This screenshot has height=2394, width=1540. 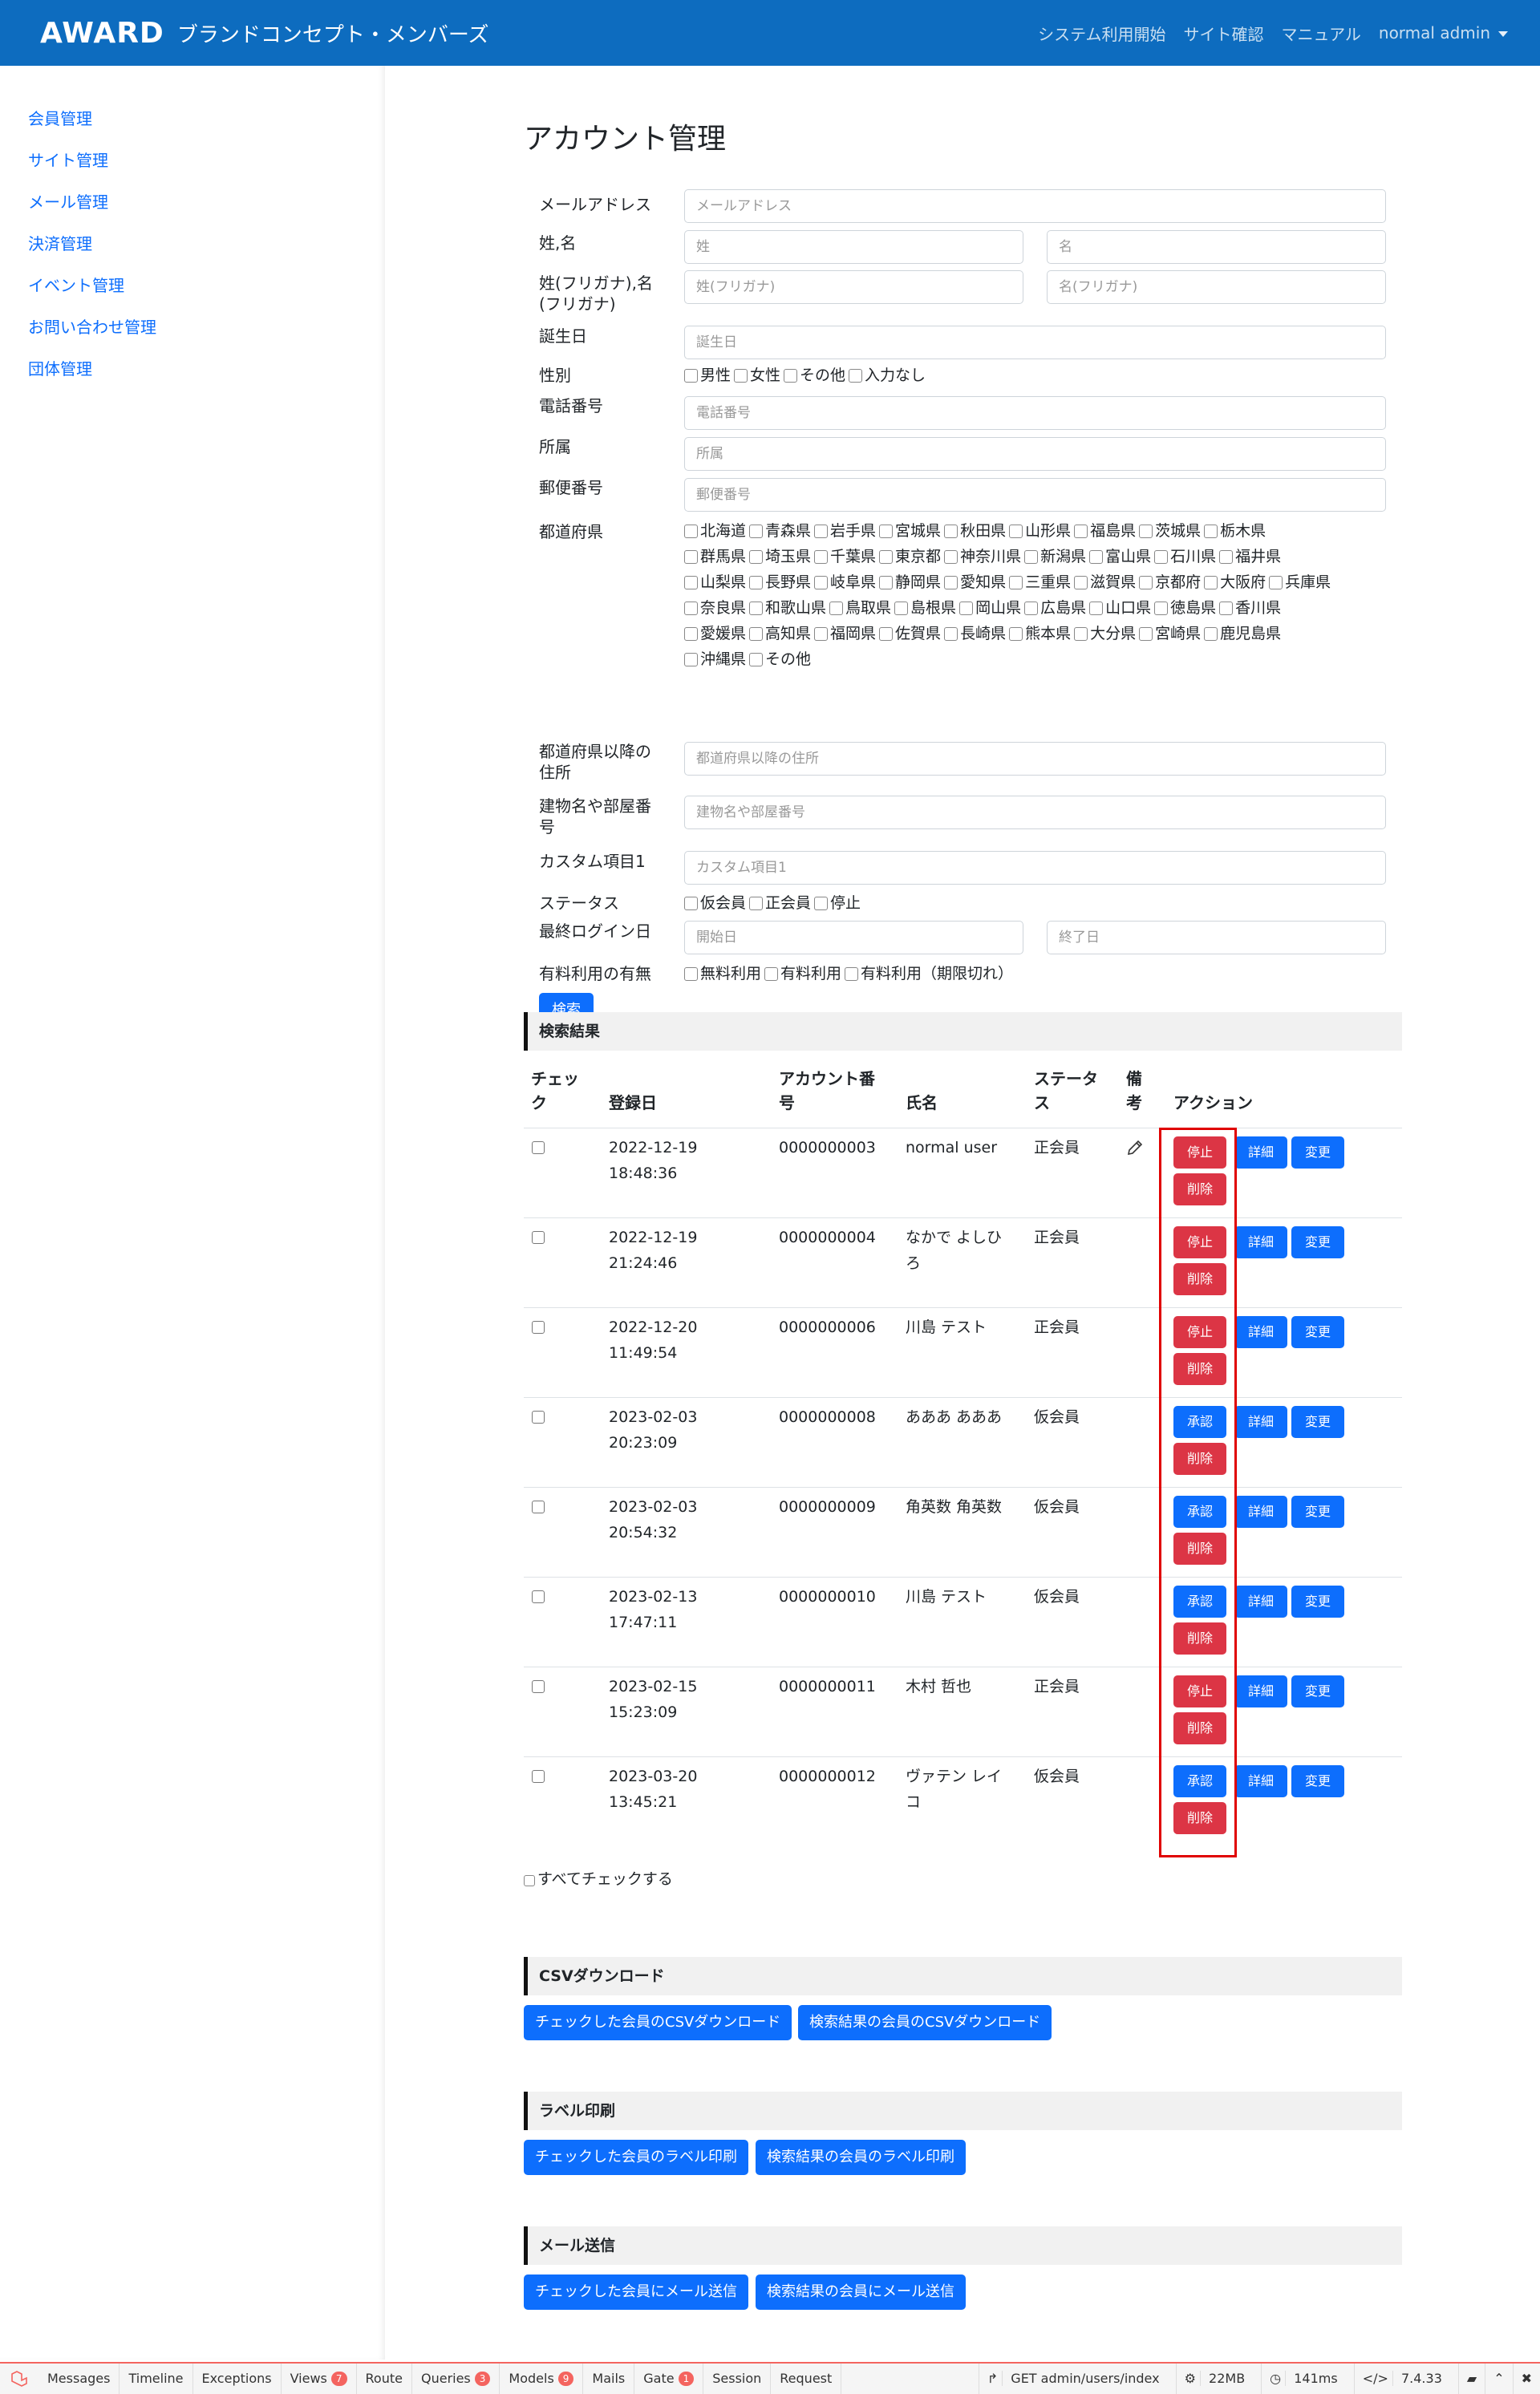 I want to click on nav-link-system-start: システム利用開始, so click(x=1101, y=33).